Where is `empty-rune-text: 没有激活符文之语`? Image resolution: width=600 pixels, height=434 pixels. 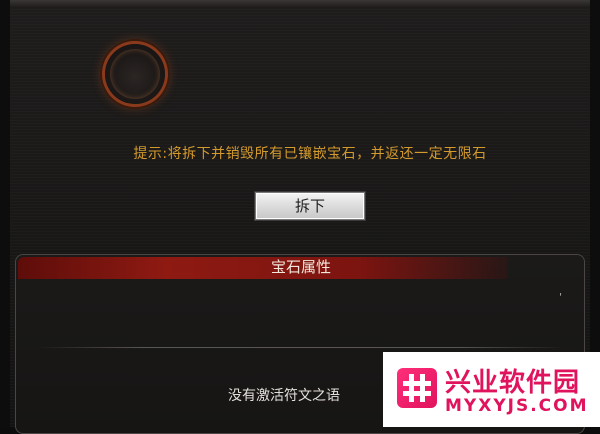
empty-rune-text: 没有激活符文之语 is located at coordinates (284, 396).